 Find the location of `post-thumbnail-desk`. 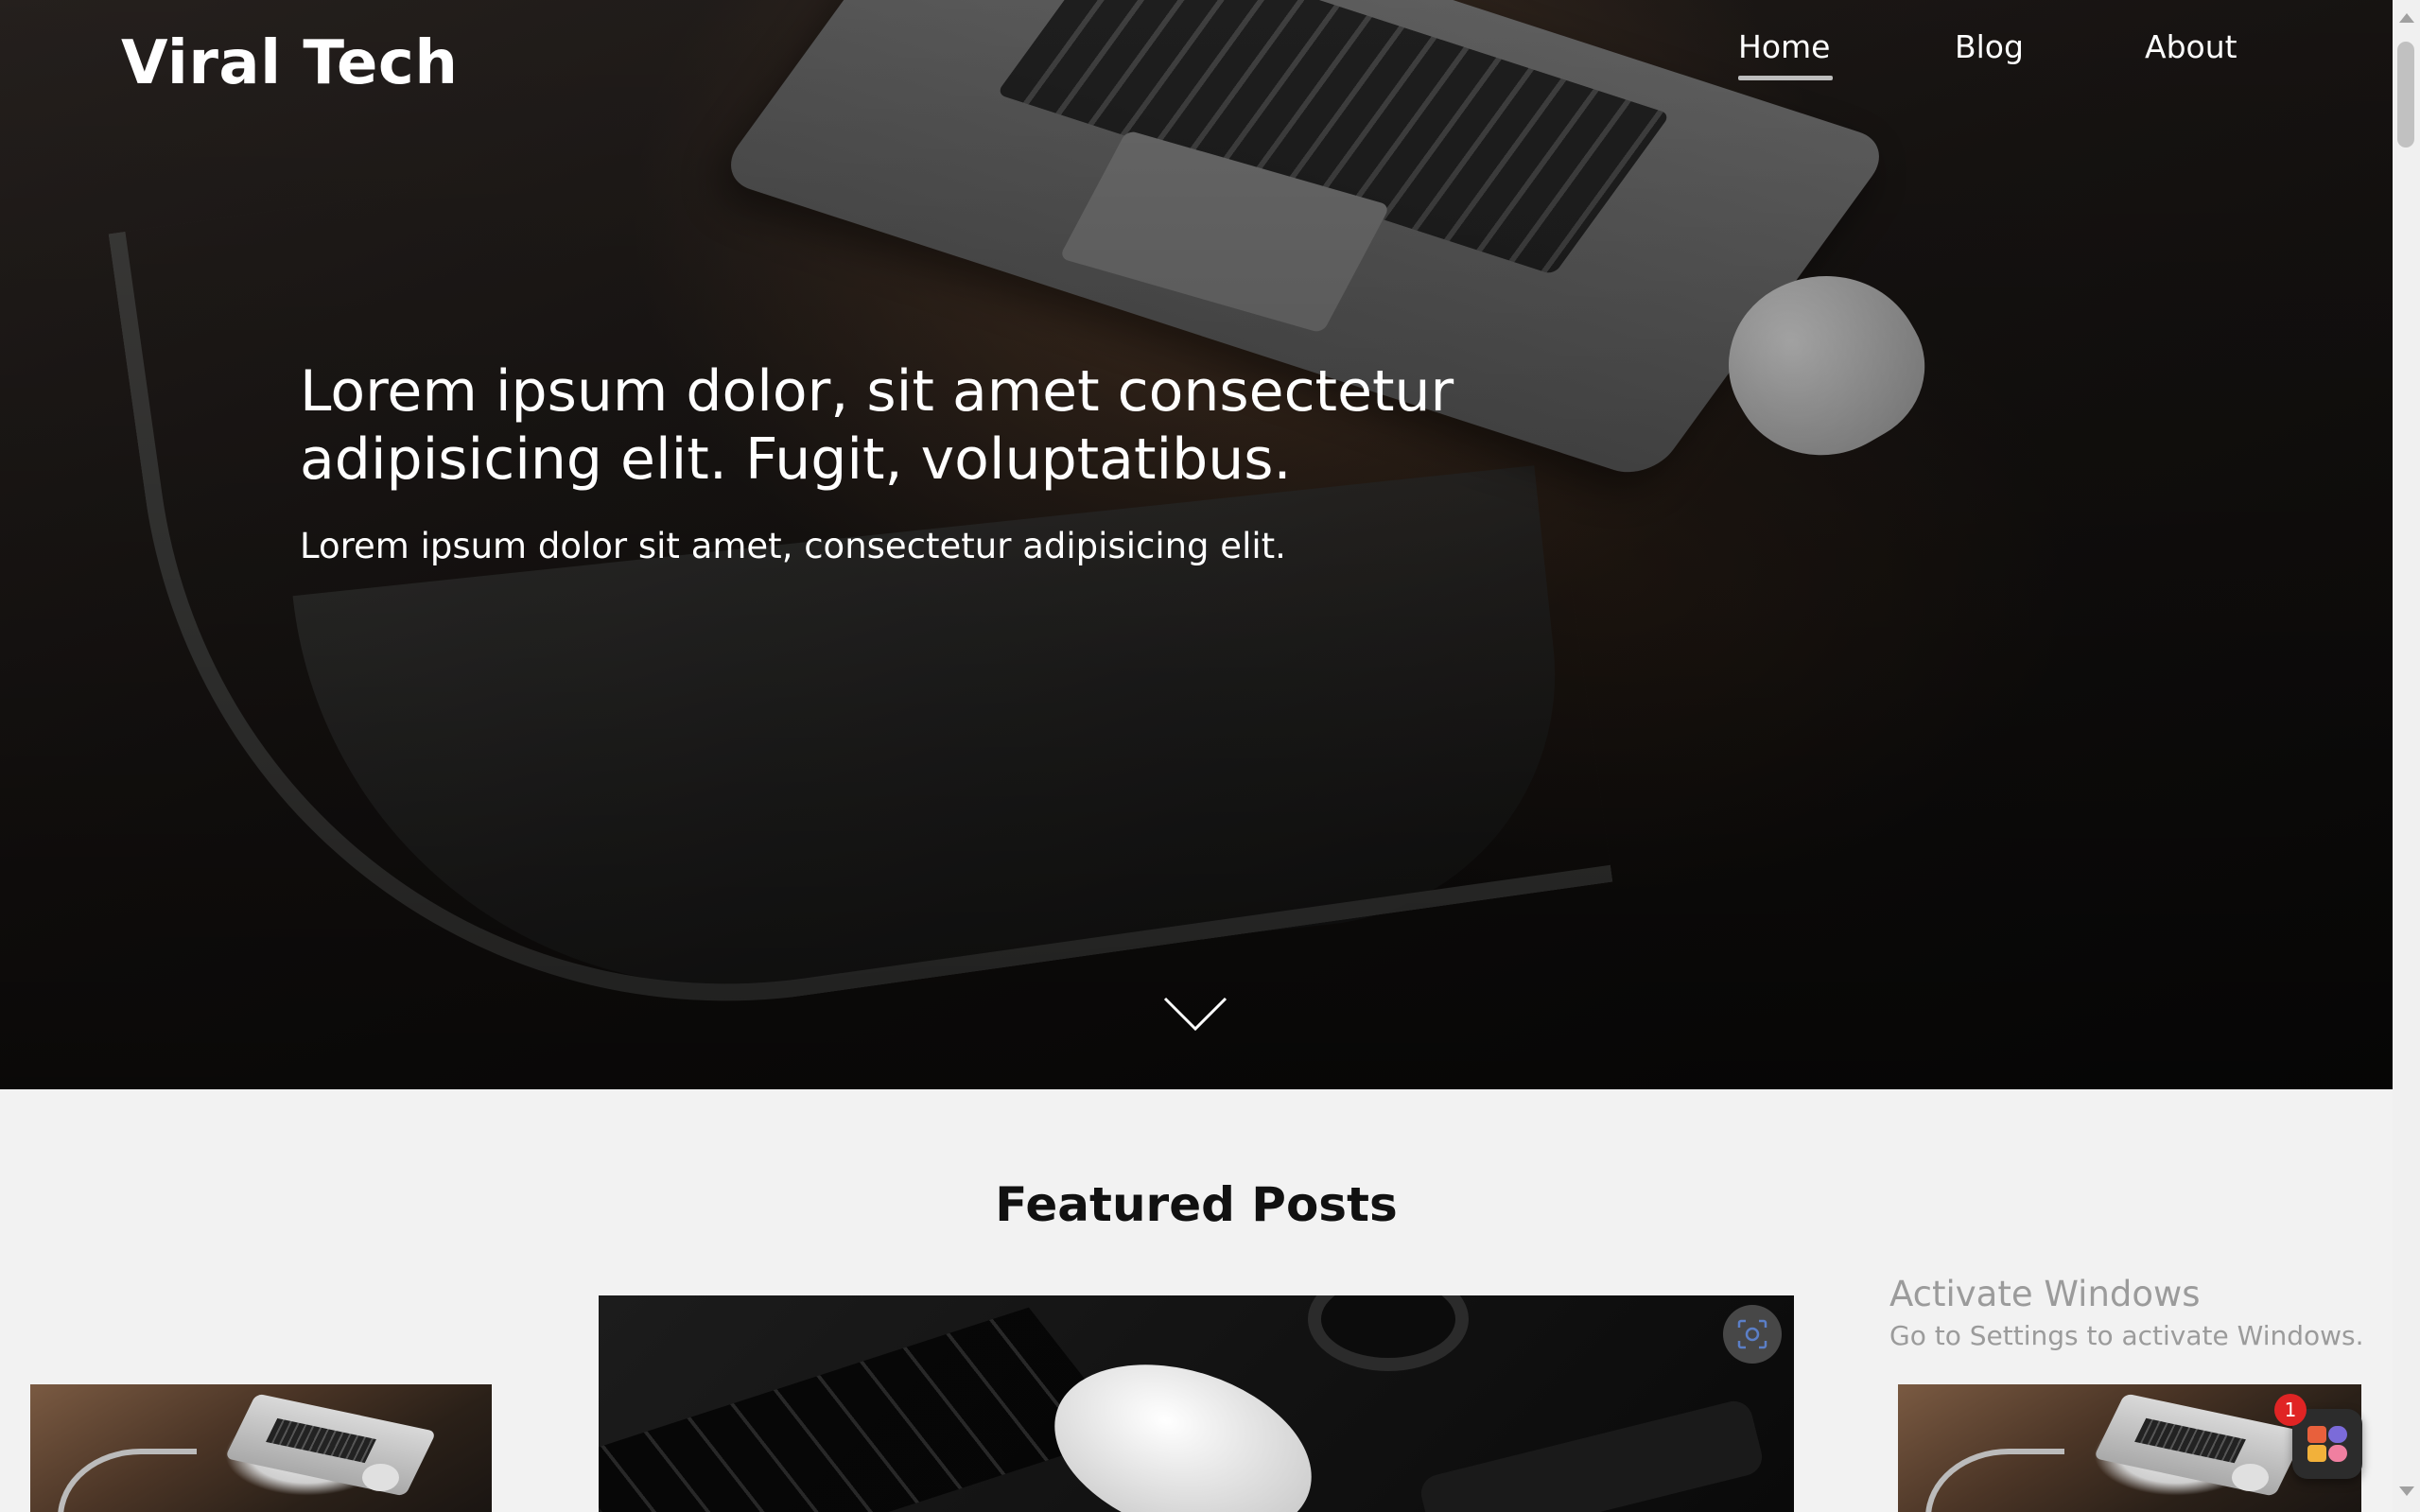

post-thumbnail-desk is located at coordinates (261, 1448).